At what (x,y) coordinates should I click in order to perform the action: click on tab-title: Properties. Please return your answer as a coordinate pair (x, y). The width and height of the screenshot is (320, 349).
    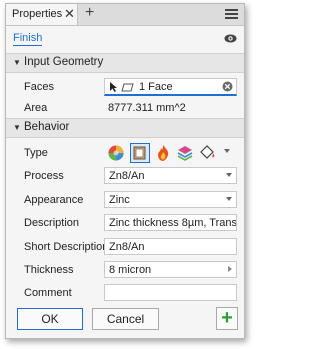
    Looking at the image, I should click on (37, 14).